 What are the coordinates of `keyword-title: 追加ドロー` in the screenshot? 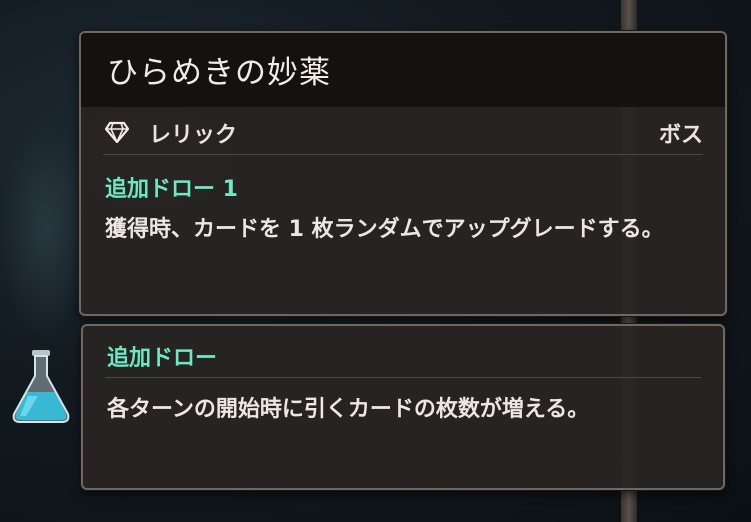 It's located at (162, 358).